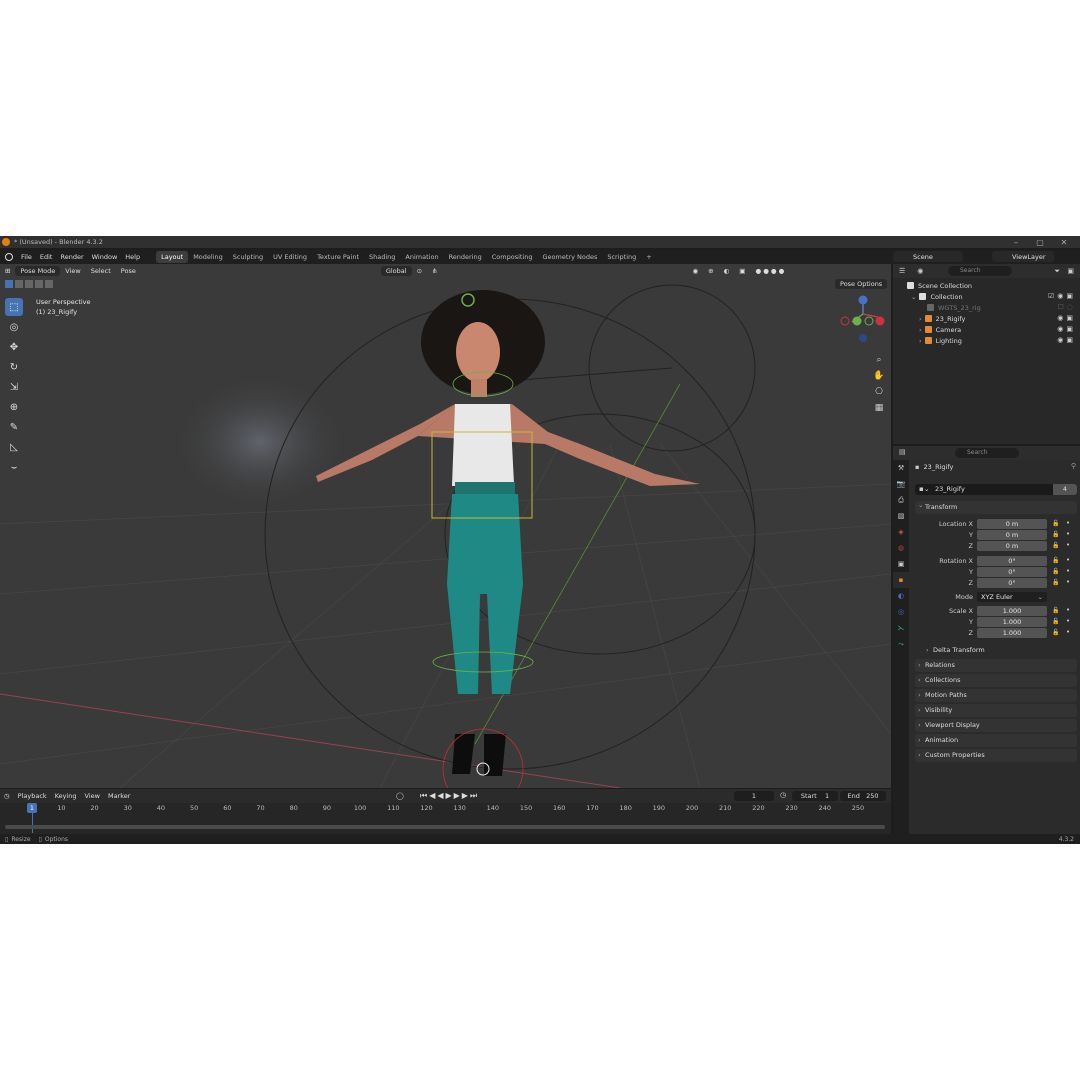 The image size is (1080, 1080). Describe the element at coordinates (901, 612) in the screenshot. I see `physics-tab-icon: ◎` at that location.